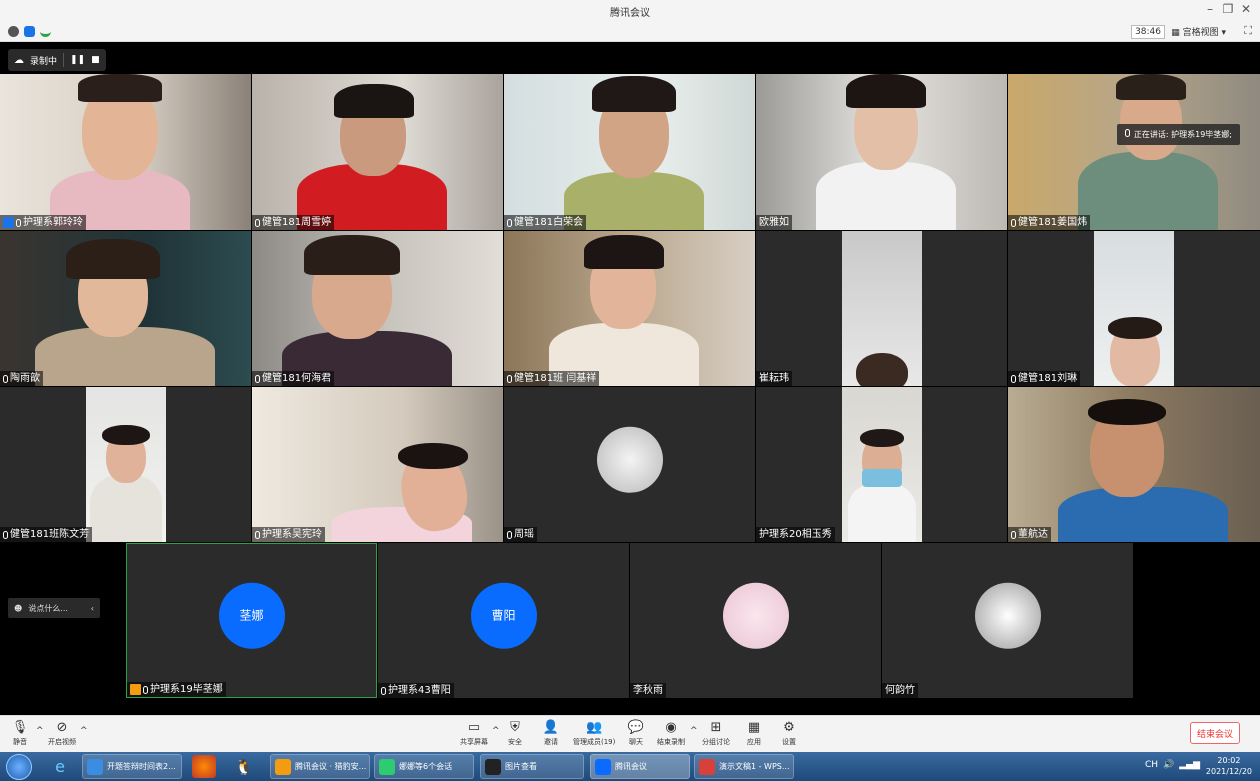 Image resolution: width=1260 pixels, height=781 pixels. What do you see at coordinates (204, 766) in the screenshot?
I see `firefox-icon` at bounding box center [204, 766].